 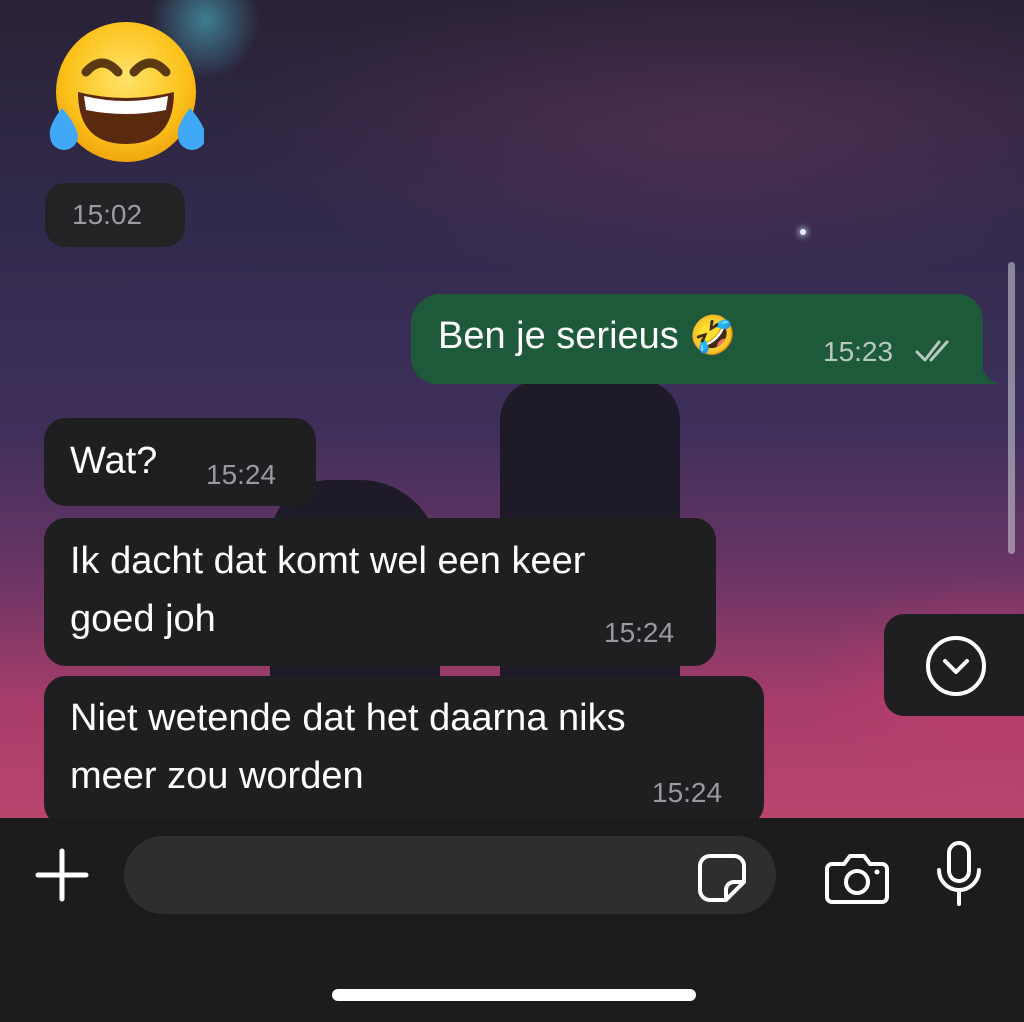 What do you see at coordinates (114, 461) in the screenshot?
I see `message-text: Wat?` at bounding box center [114, 461].